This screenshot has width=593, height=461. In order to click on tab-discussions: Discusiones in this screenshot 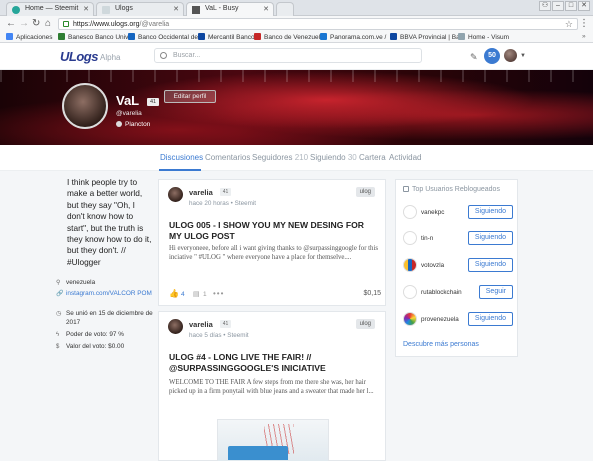, I will do `click(181, 157)`.